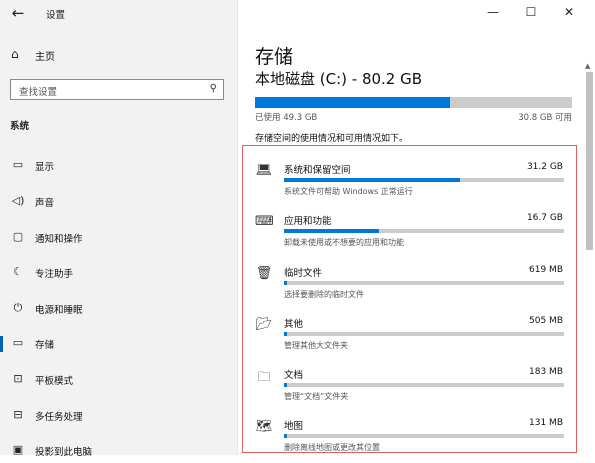 The image size is (595, 463). What do you see at coordinates (15, 54) in the screenshot?
I see `home-icon: ⌂` at bounding box center [15, 54].